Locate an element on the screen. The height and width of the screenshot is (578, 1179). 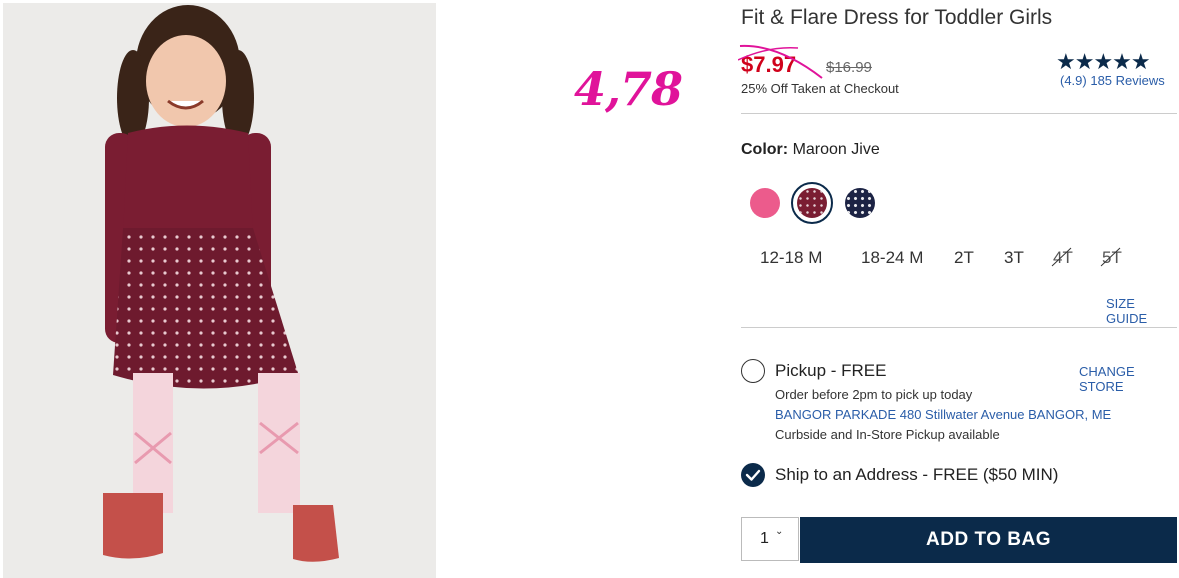
reviews-link: (4.9) 185 Reviews is located at coordinates (1112, 80).